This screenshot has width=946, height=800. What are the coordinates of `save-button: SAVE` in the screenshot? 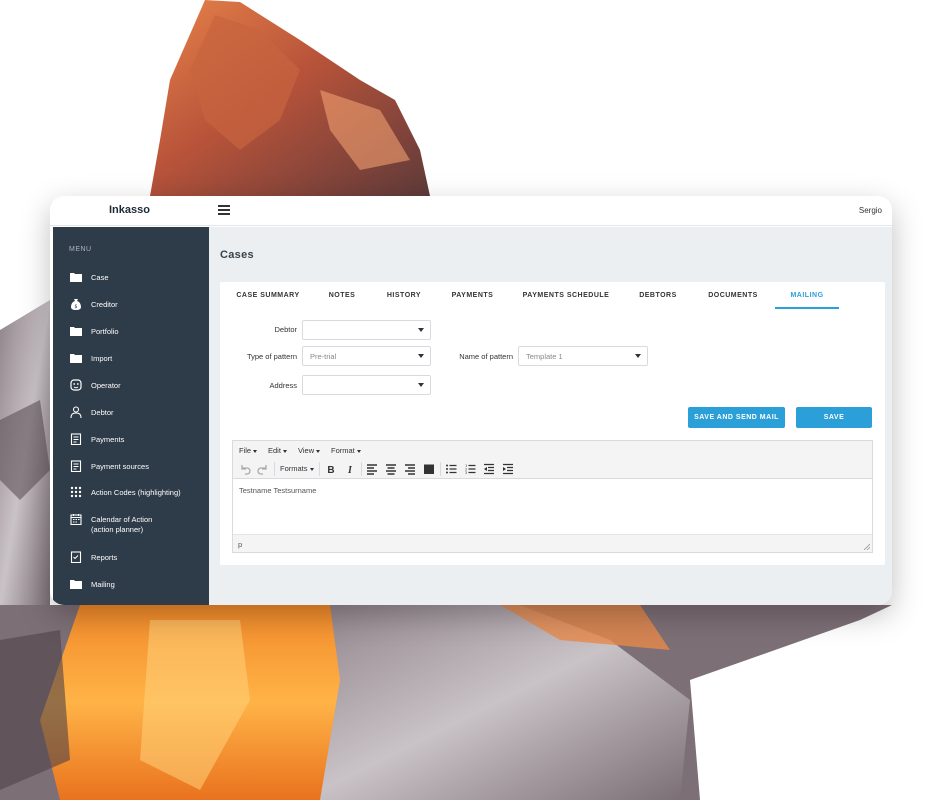 It's located at (834, 417).